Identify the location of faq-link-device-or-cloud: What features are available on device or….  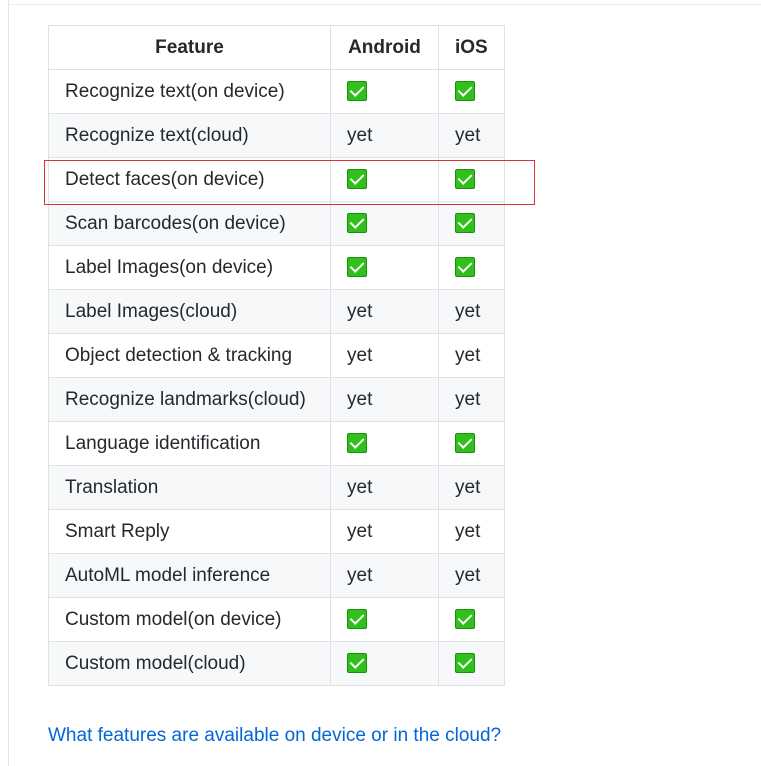
(274, 736).